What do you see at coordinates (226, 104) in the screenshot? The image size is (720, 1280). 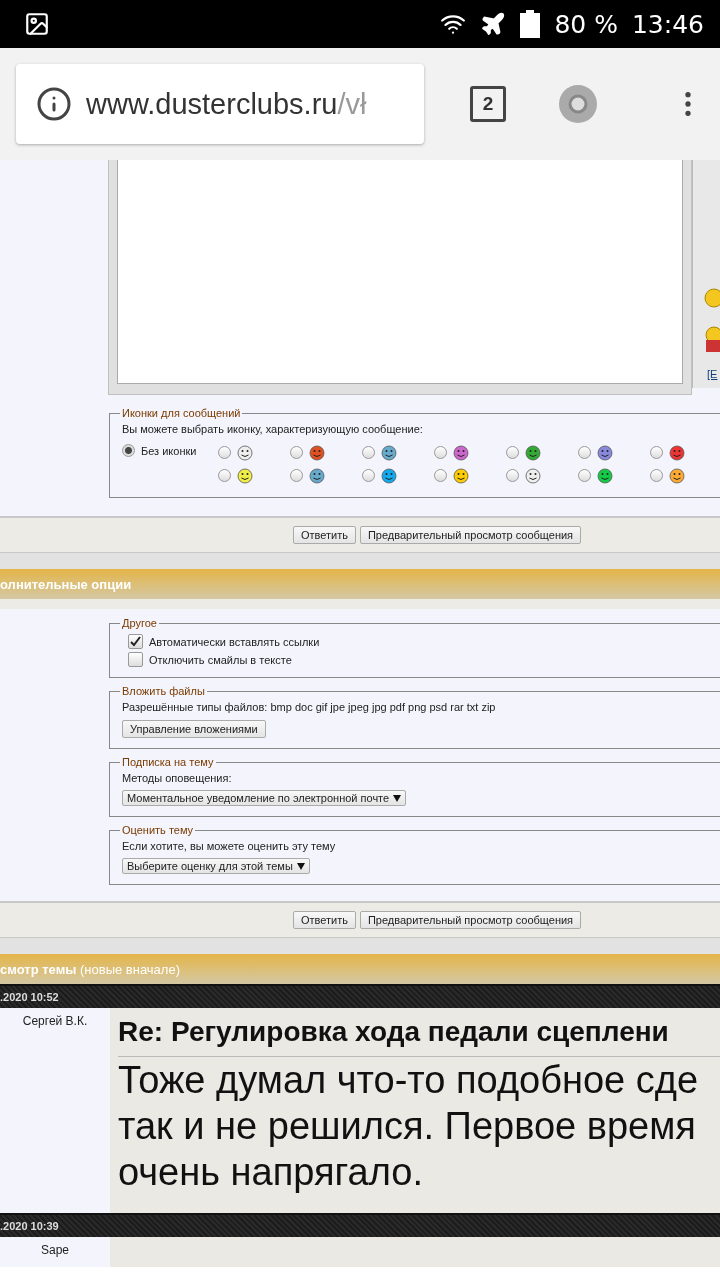 I see `url-text: www.dusterclubs.ru/vł` at bounding box center [226, 104].